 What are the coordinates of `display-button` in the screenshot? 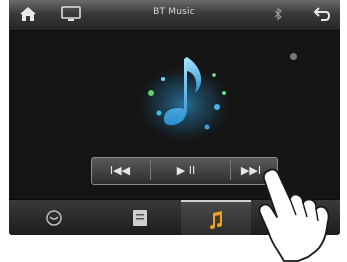 It's located at (71, 14).